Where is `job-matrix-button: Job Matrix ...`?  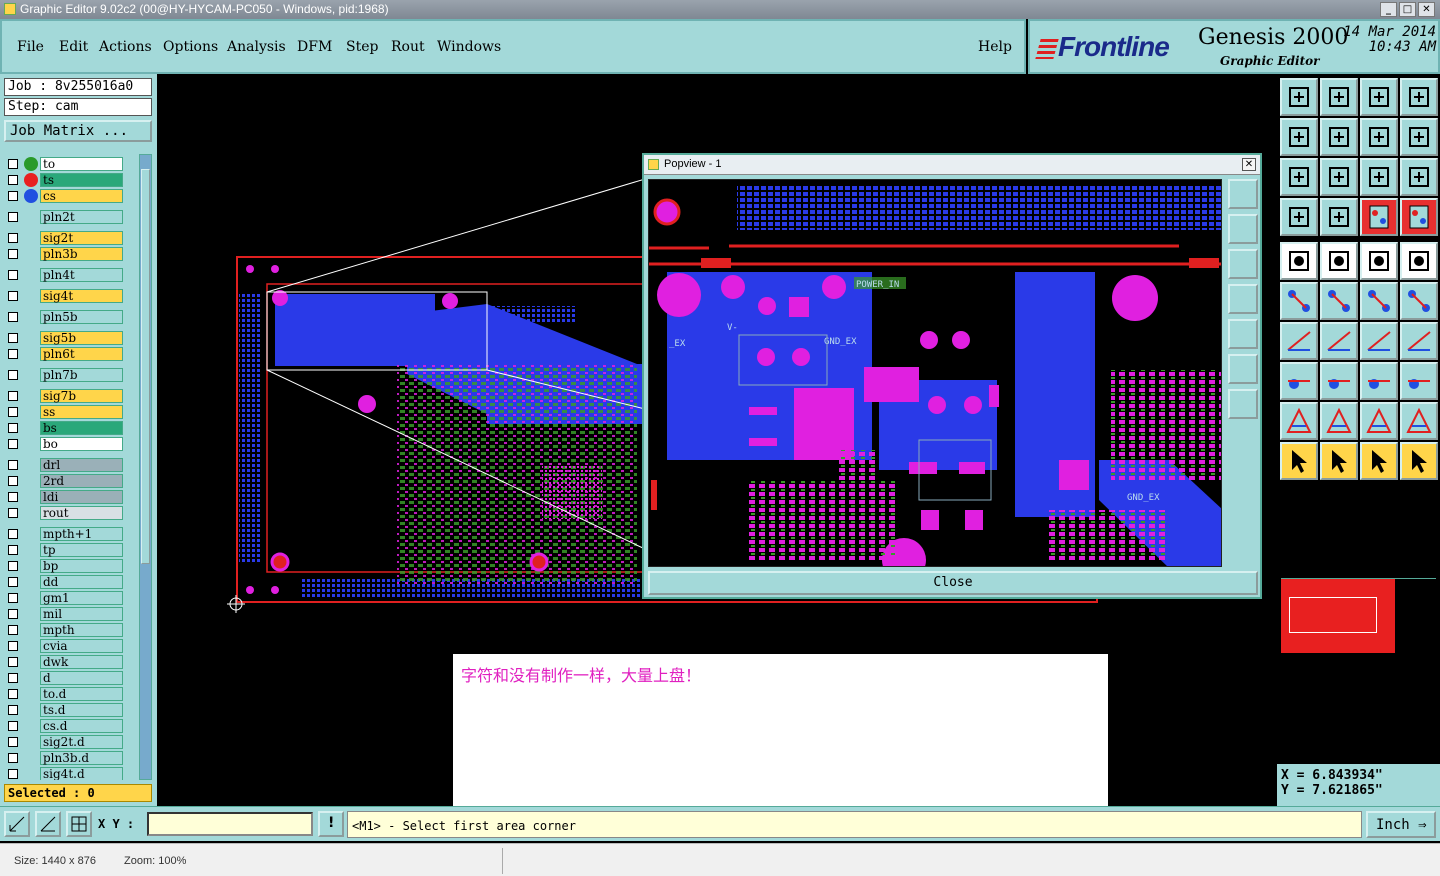
job-matrix-button: Job Matrix ... is located at coordinates (78, 131).